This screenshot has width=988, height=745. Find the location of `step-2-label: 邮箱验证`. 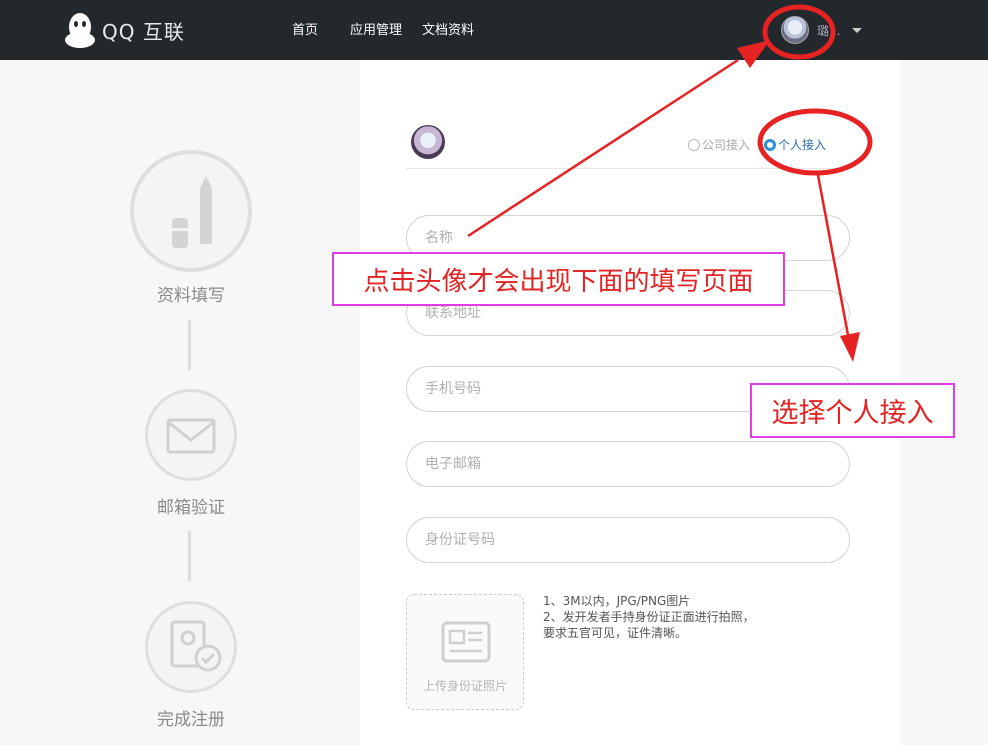

step-2-label: 邮箱验证 is located at coordinates (191, 508).